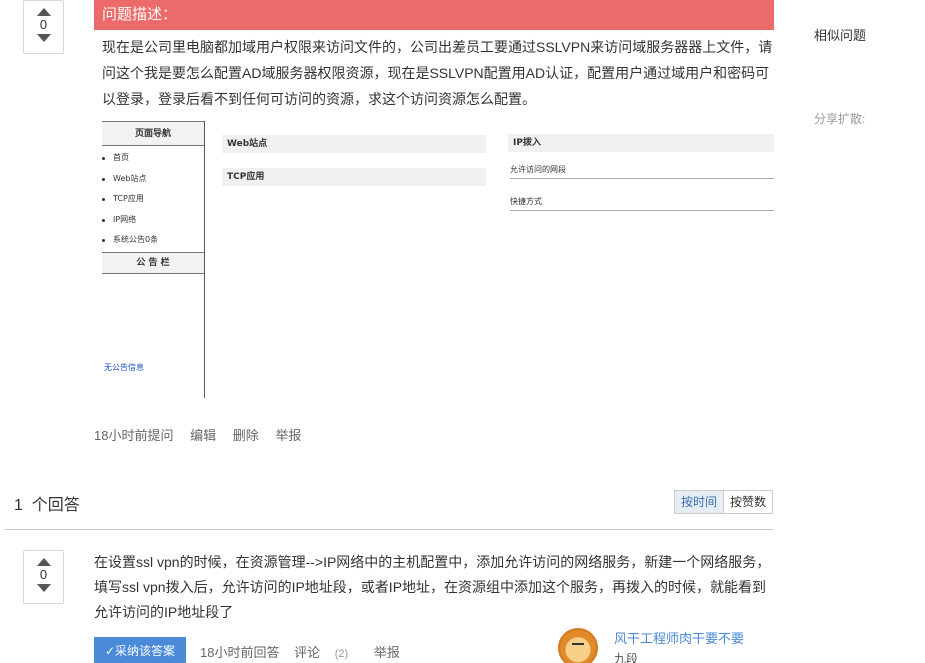  Describe the element at coordinates (246, 435) in the screenshot. I see `delete-link: 删除` at that location.